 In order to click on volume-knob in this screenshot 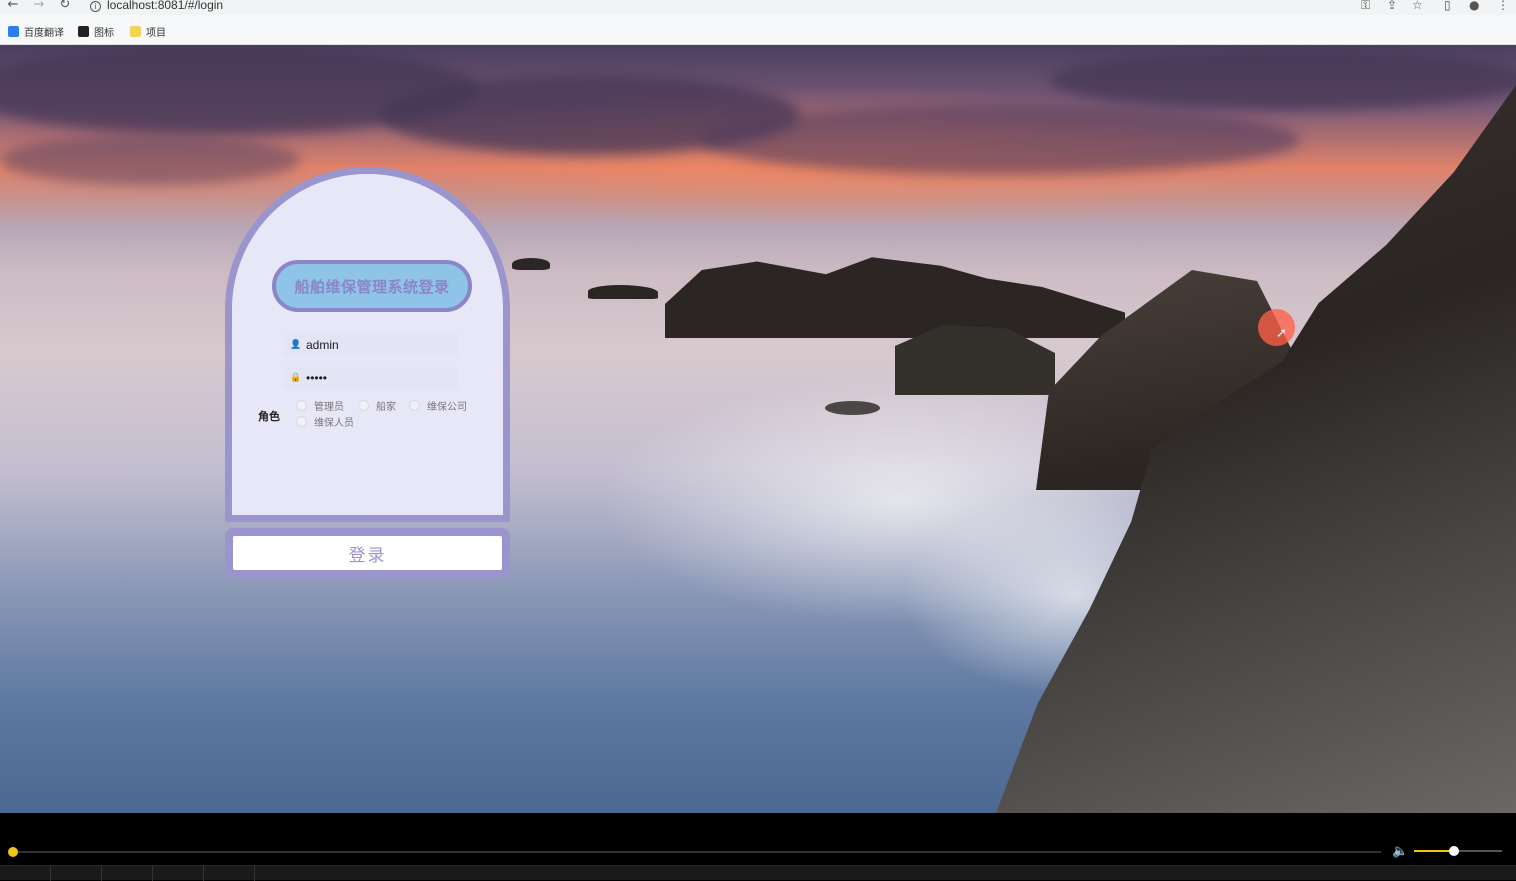, I will do `click(1453, 851)`.